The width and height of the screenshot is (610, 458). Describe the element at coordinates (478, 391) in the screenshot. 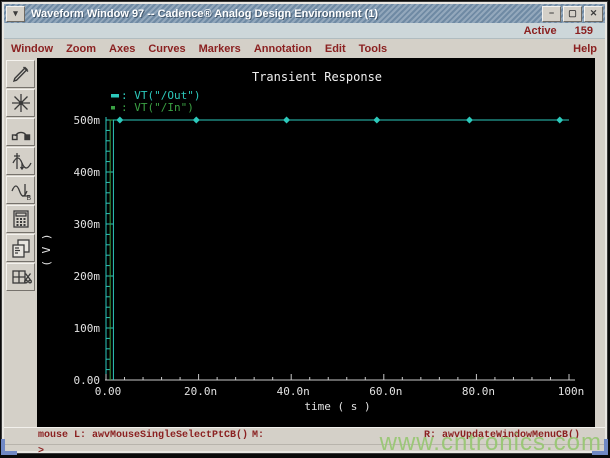

I see `svg-text: 80.0n` at that location.